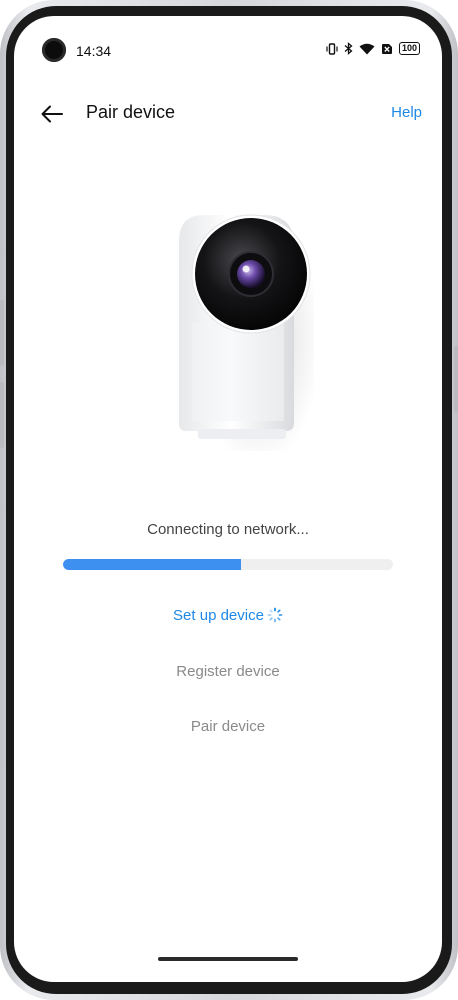  Describe the element at coordinates (275, 615) in the screenshot. I see `loading-spinner-icon` at that location.